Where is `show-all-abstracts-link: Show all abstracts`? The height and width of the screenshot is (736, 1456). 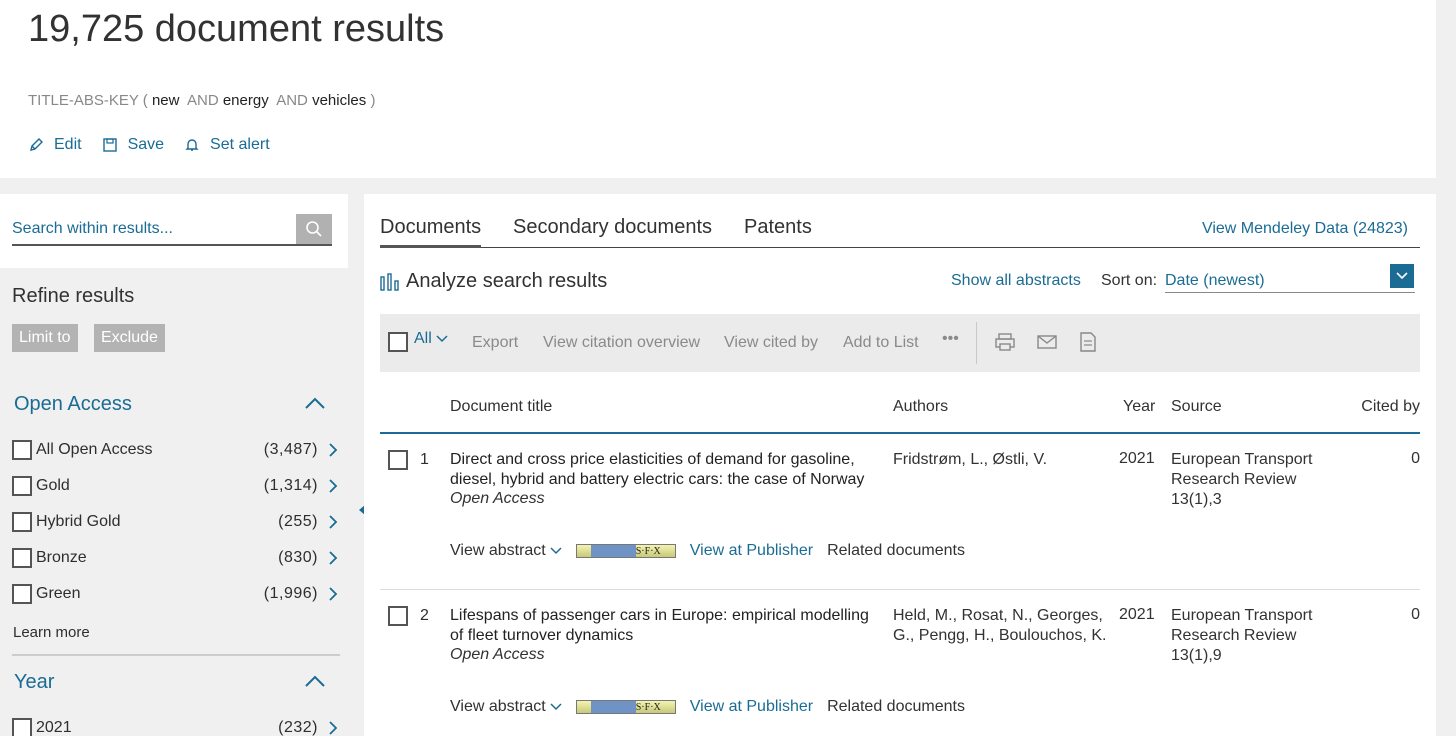 show-all-abstracts-link: Show all abstracts is located at coordinates (1016, 281).